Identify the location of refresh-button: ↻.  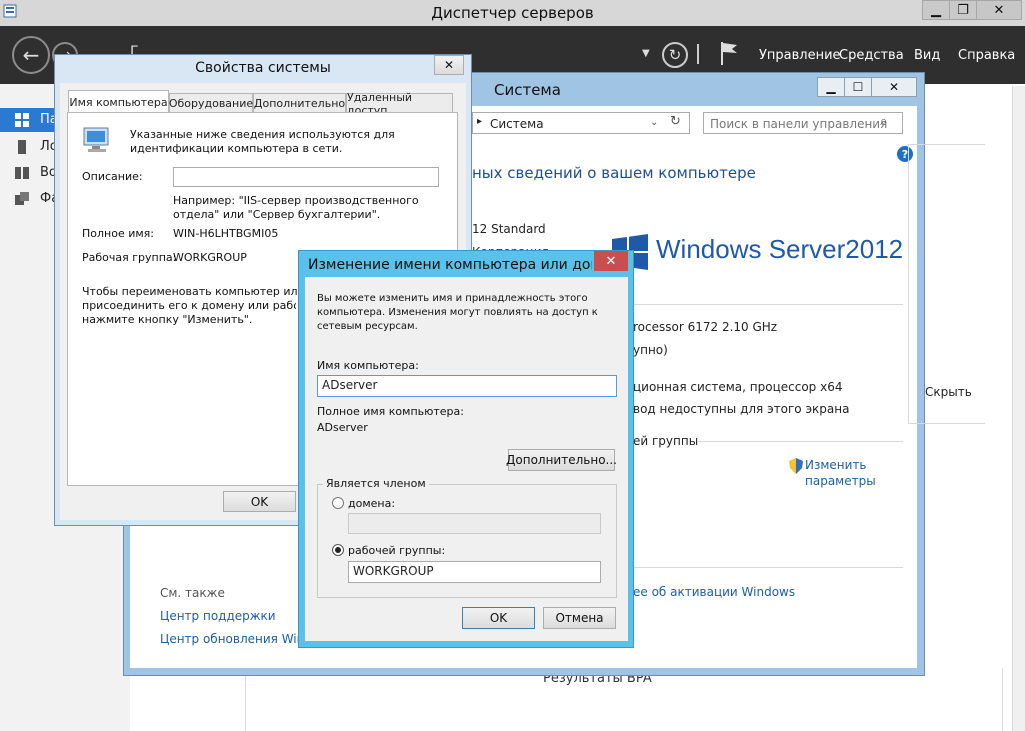
(675, 55).